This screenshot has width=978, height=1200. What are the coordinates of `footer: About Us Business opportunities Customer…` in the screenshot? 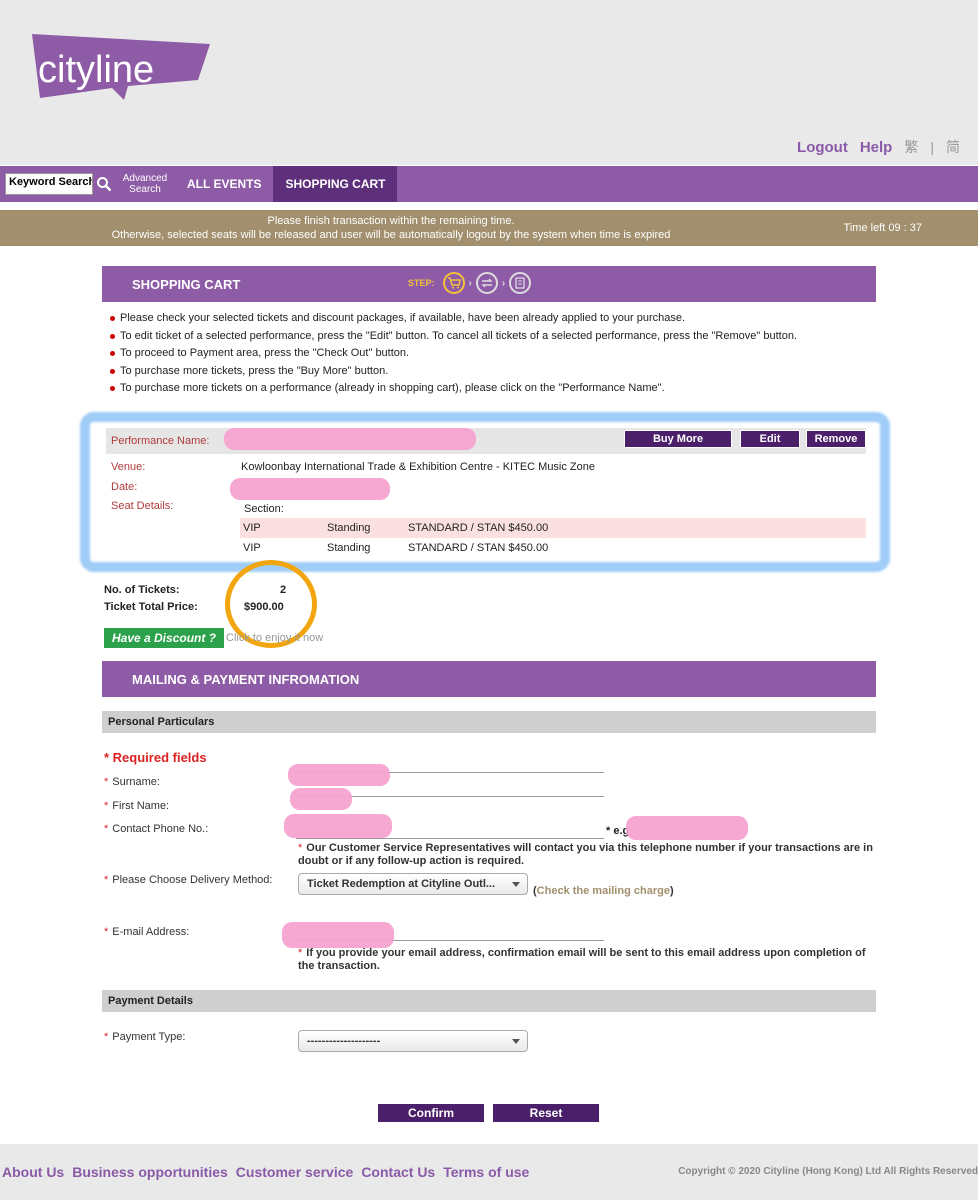 It's located at (489, 1172).